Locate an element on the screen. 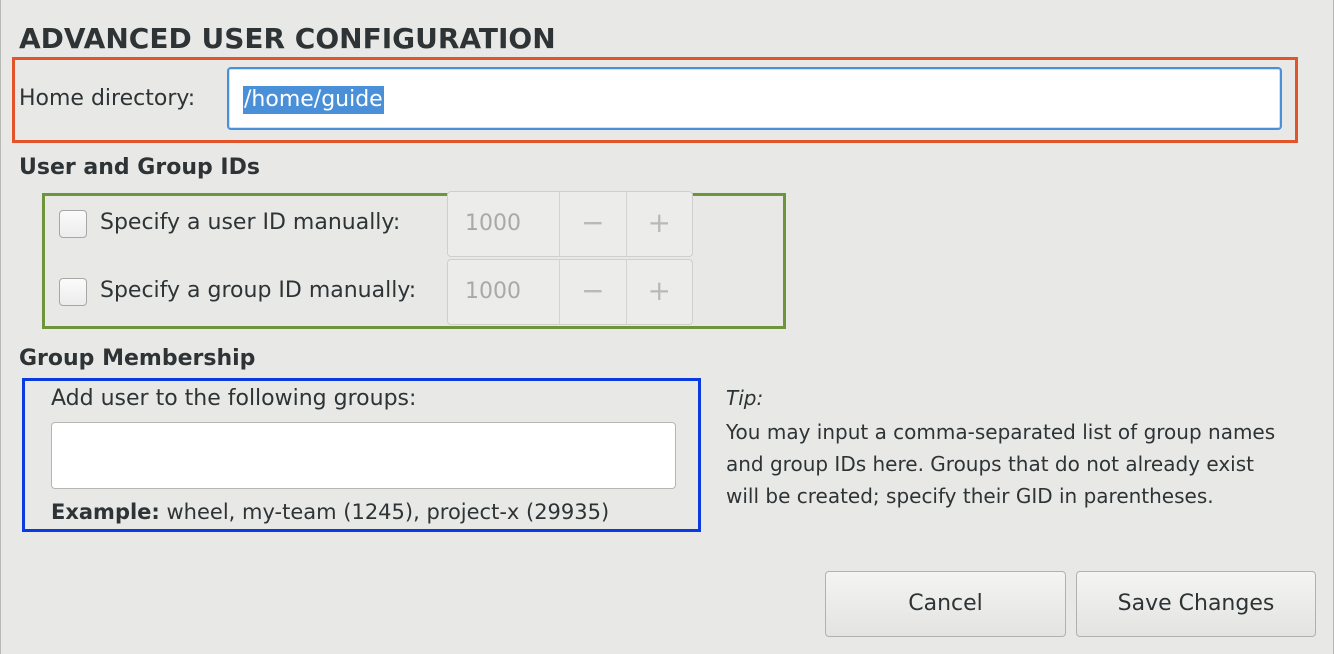  user-id-increment-button: + is located at coordinates (659, 224).